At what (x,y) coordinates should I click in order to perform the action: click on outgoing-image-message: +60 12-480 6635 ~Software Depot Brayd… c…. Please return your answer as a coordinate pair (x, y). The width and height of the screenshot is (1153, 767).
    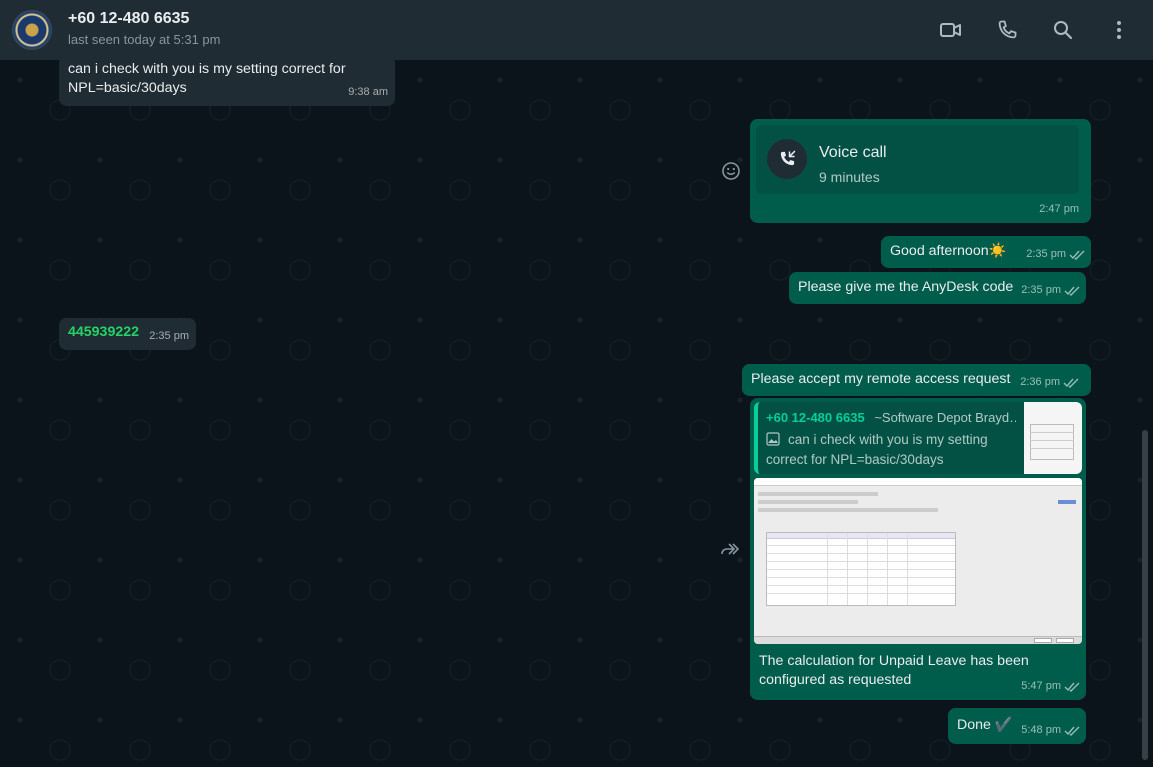
    Looking at the image, I should click on (918, 549).